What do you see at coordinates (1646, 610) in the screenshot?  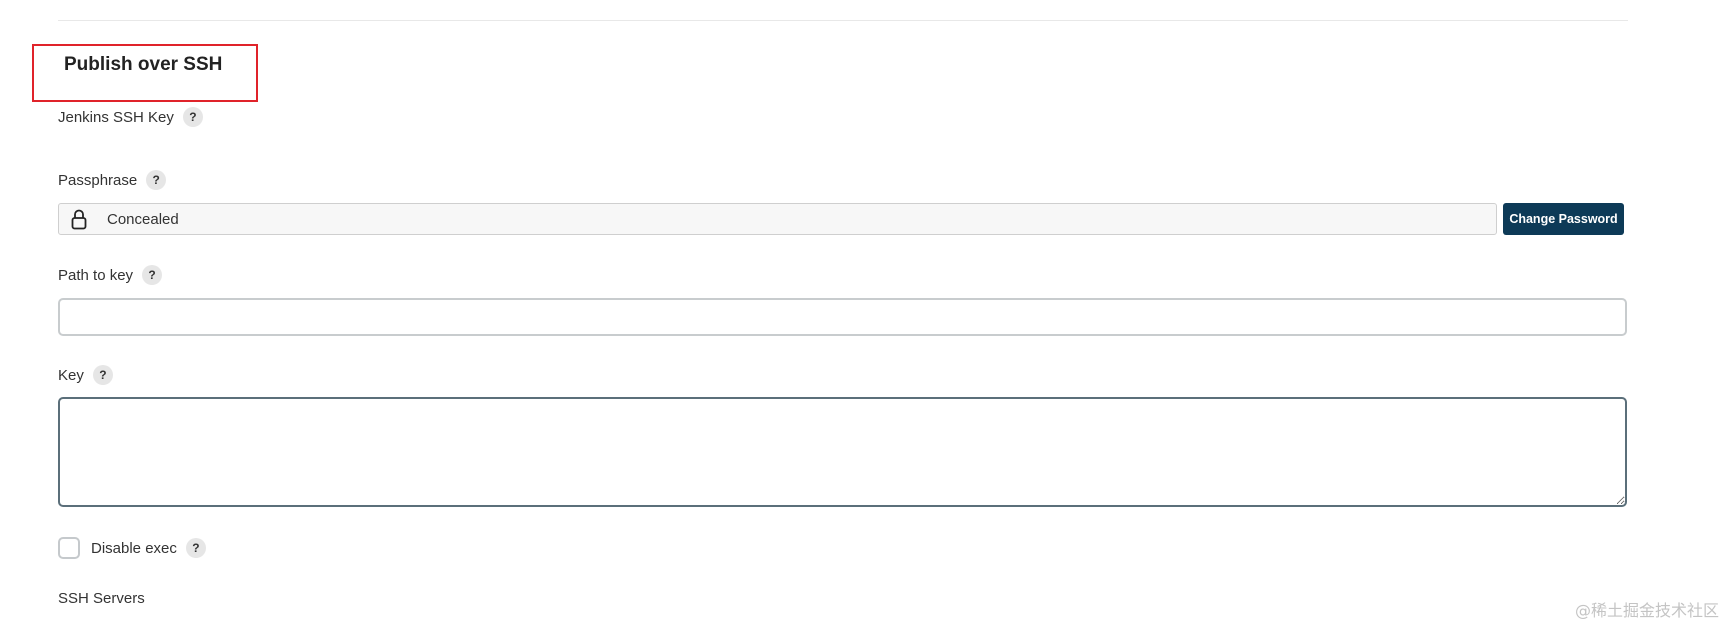 I see `watermark: @稀土掘金技术社区` at bounding box center [1646, 610].